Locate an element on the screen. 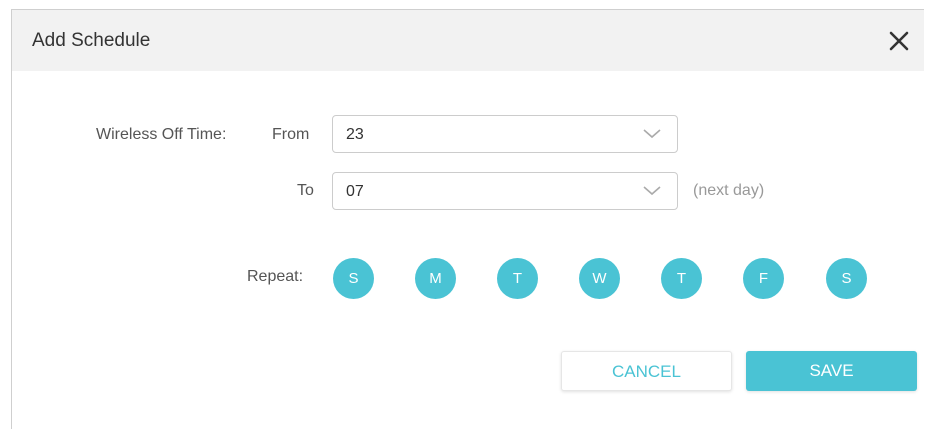 The image size is (925, 429). next-day-hint: (next day) is located at coordinates (729, 190).